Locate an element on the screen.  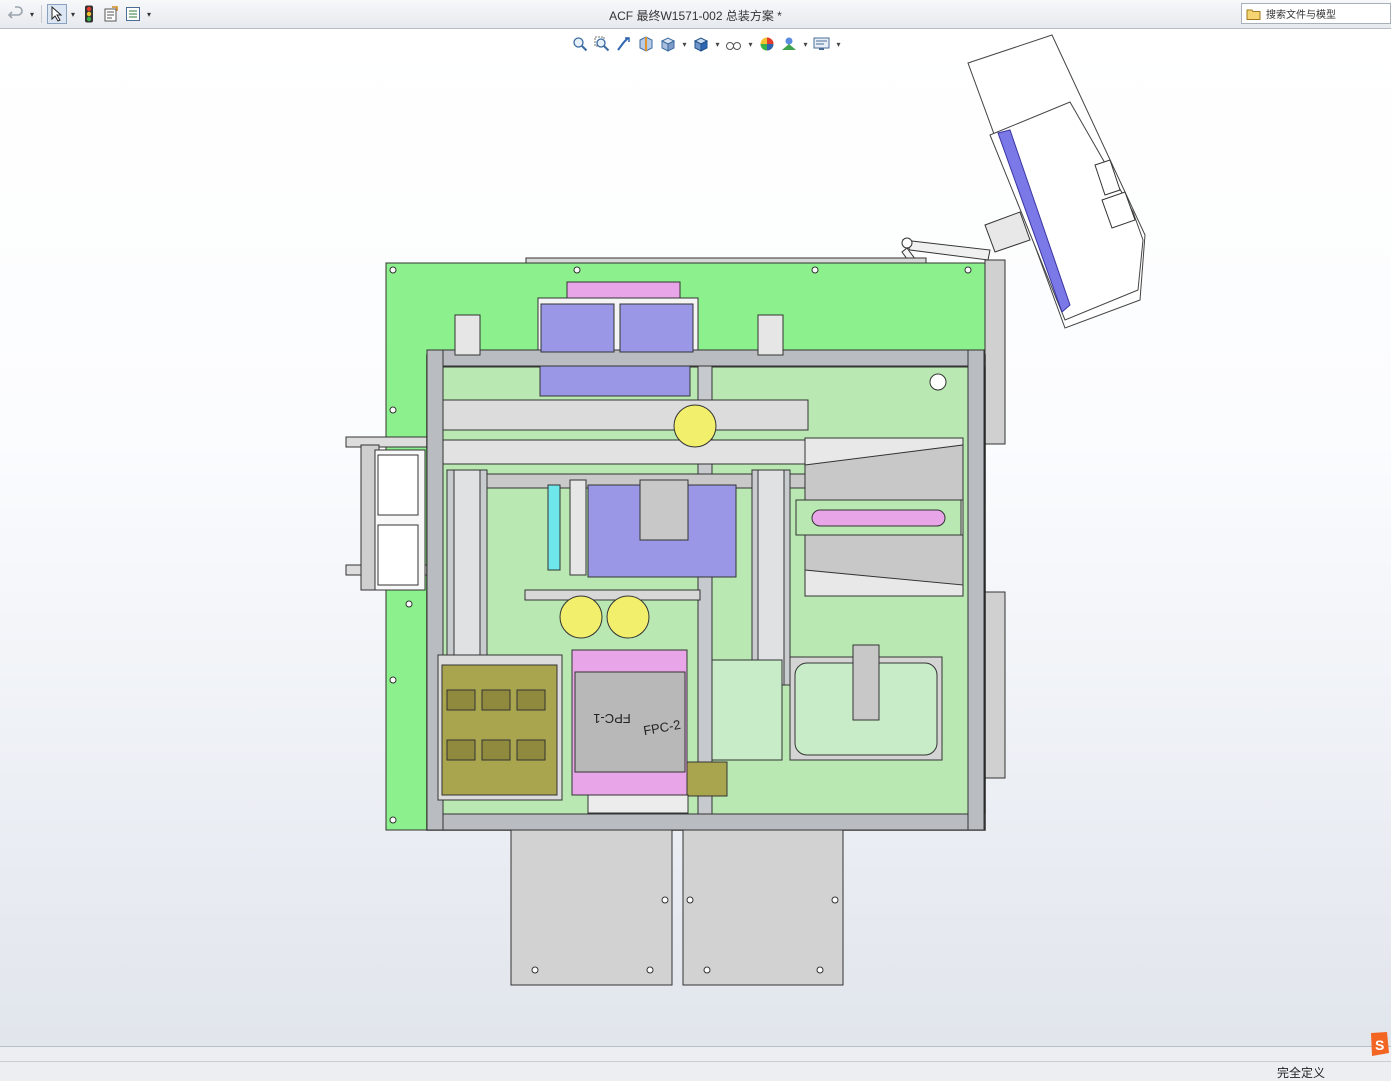
fpc-1-label: FPC-1 is located at coordinates (612, 718).